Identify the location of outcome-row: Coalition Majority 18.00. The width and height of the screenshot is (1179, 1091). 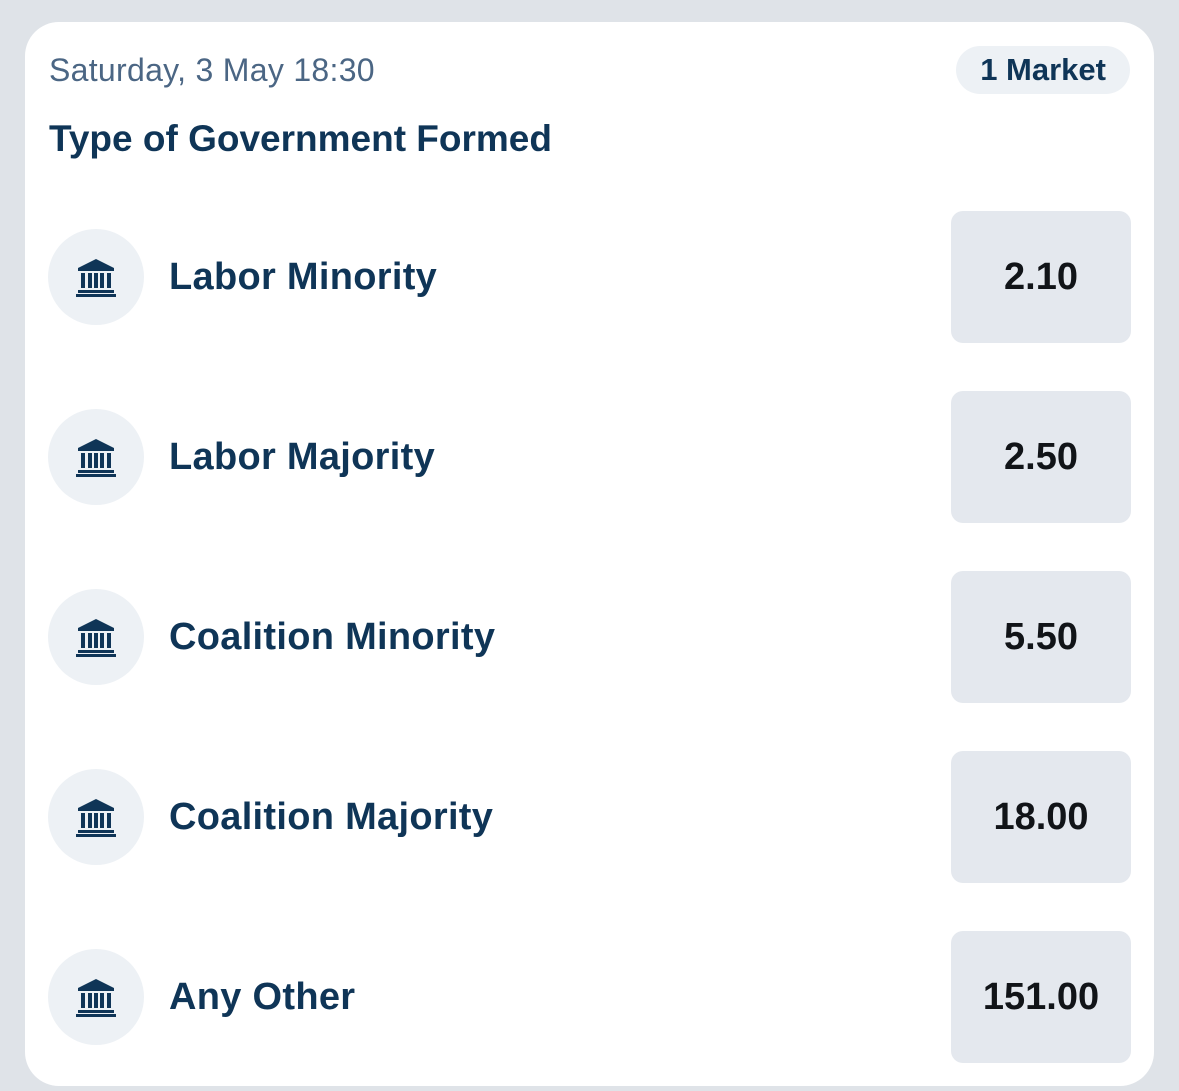
(589, 817).